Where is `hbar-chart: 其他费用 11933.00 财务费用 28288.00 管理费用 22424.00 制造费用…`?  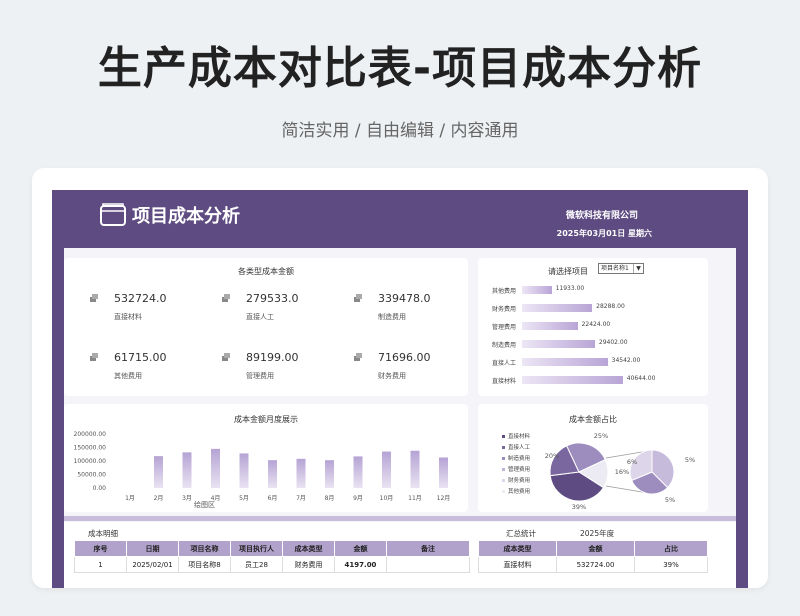
hbar-chart: 其他费用 11933.00 财务费用 28288.00 管理费用 22424.00 制造费用… is located at coordinates (593, 339).